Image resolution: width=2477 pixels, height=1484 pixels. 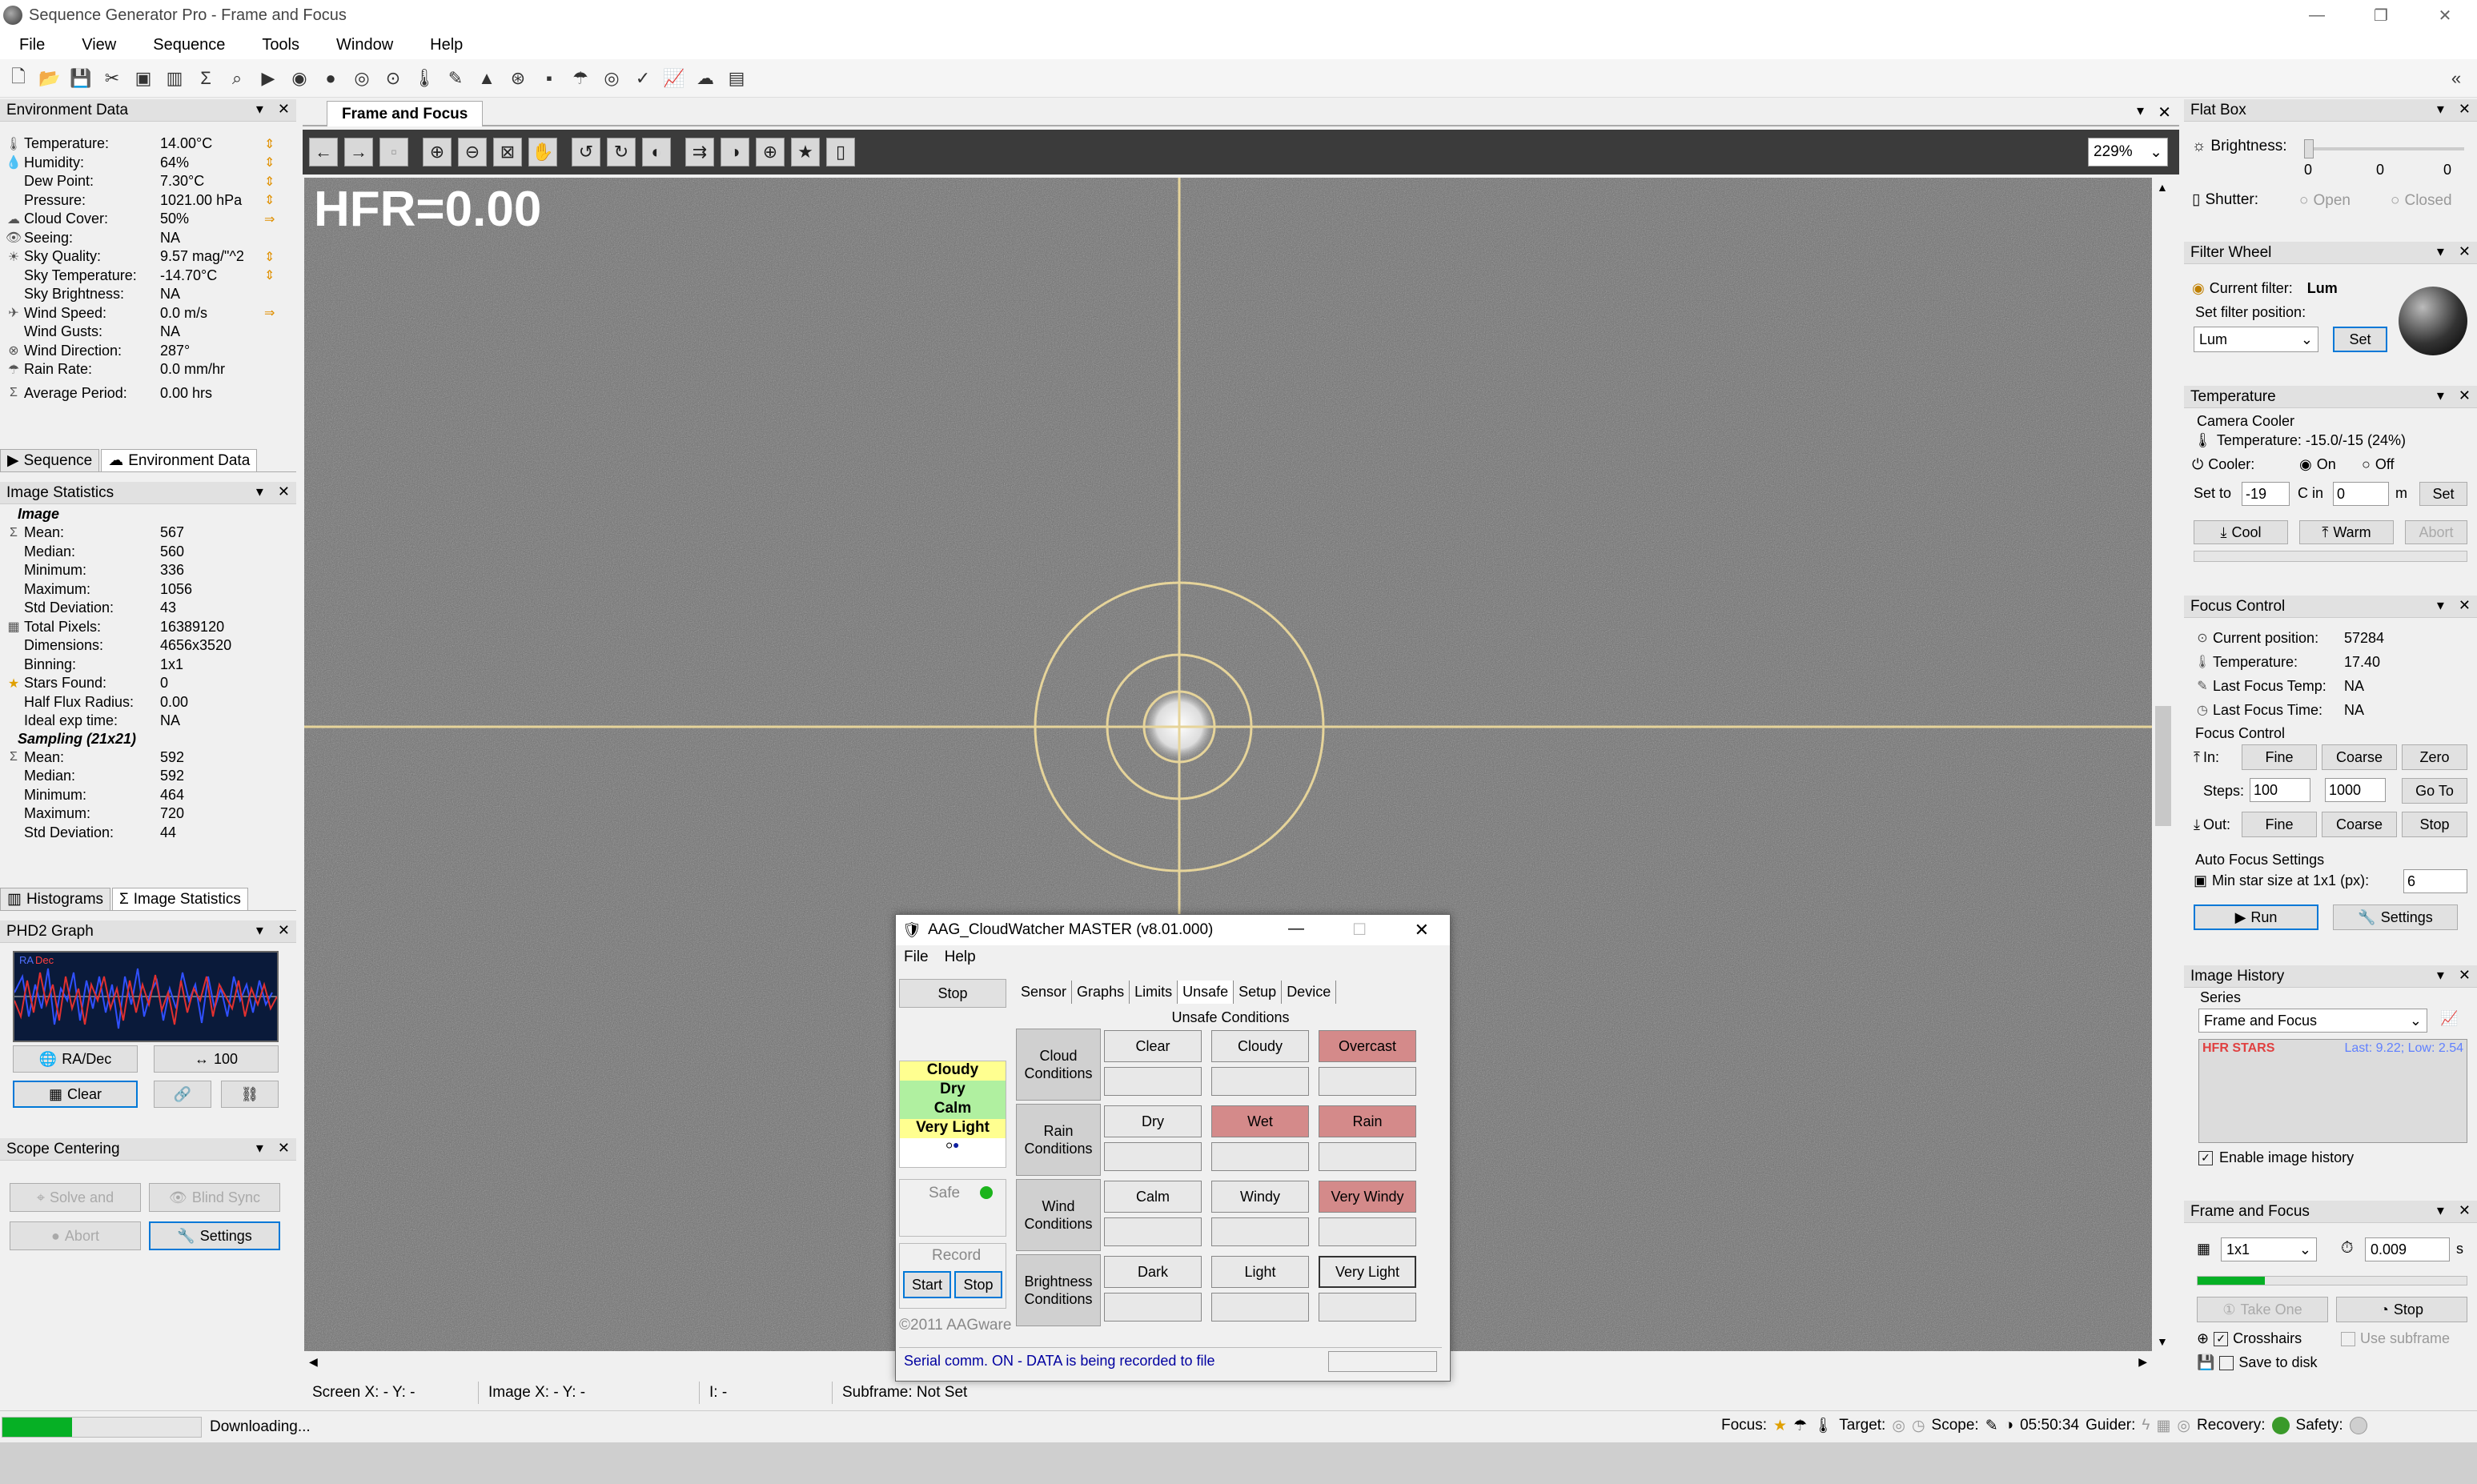 What do you see at coordinates (2317, 464) in the screenshot?
I see `cooler-on-radio: ◉ On` at bounding box center [2317, 464].